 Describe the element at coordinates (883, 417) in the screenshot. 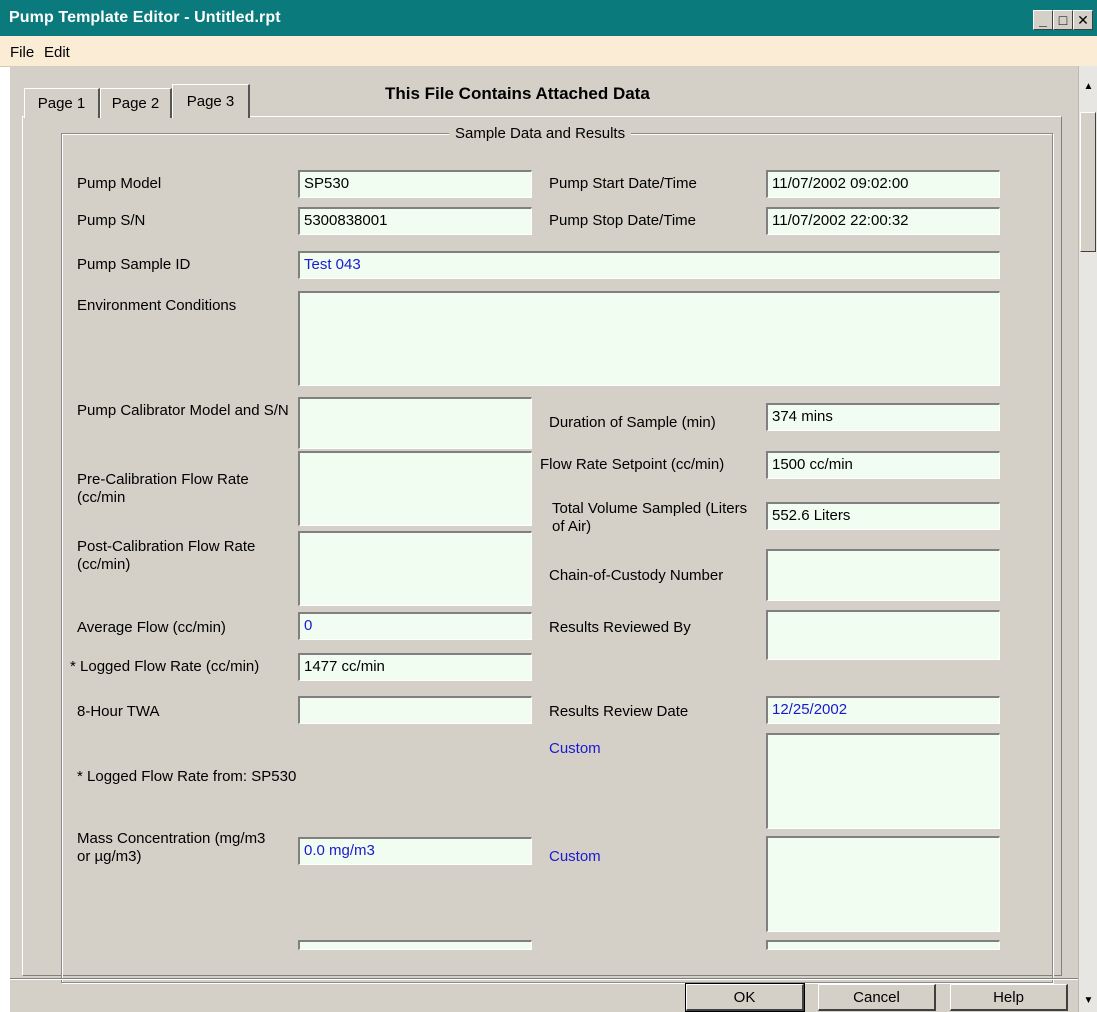

I see `duration-field: 374 mins` at that location.